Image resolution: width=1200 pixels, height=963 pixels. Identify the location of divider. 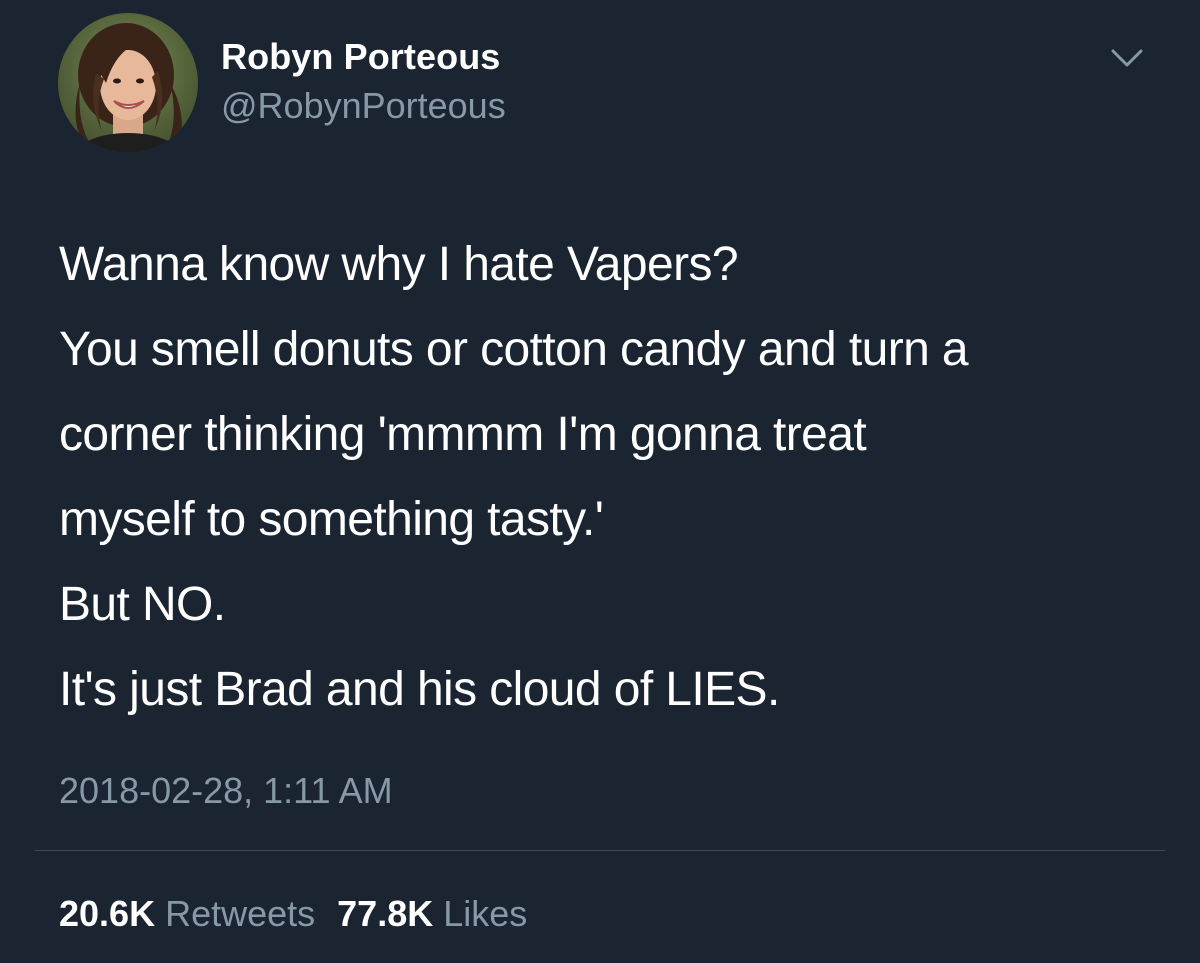
(600, 850).